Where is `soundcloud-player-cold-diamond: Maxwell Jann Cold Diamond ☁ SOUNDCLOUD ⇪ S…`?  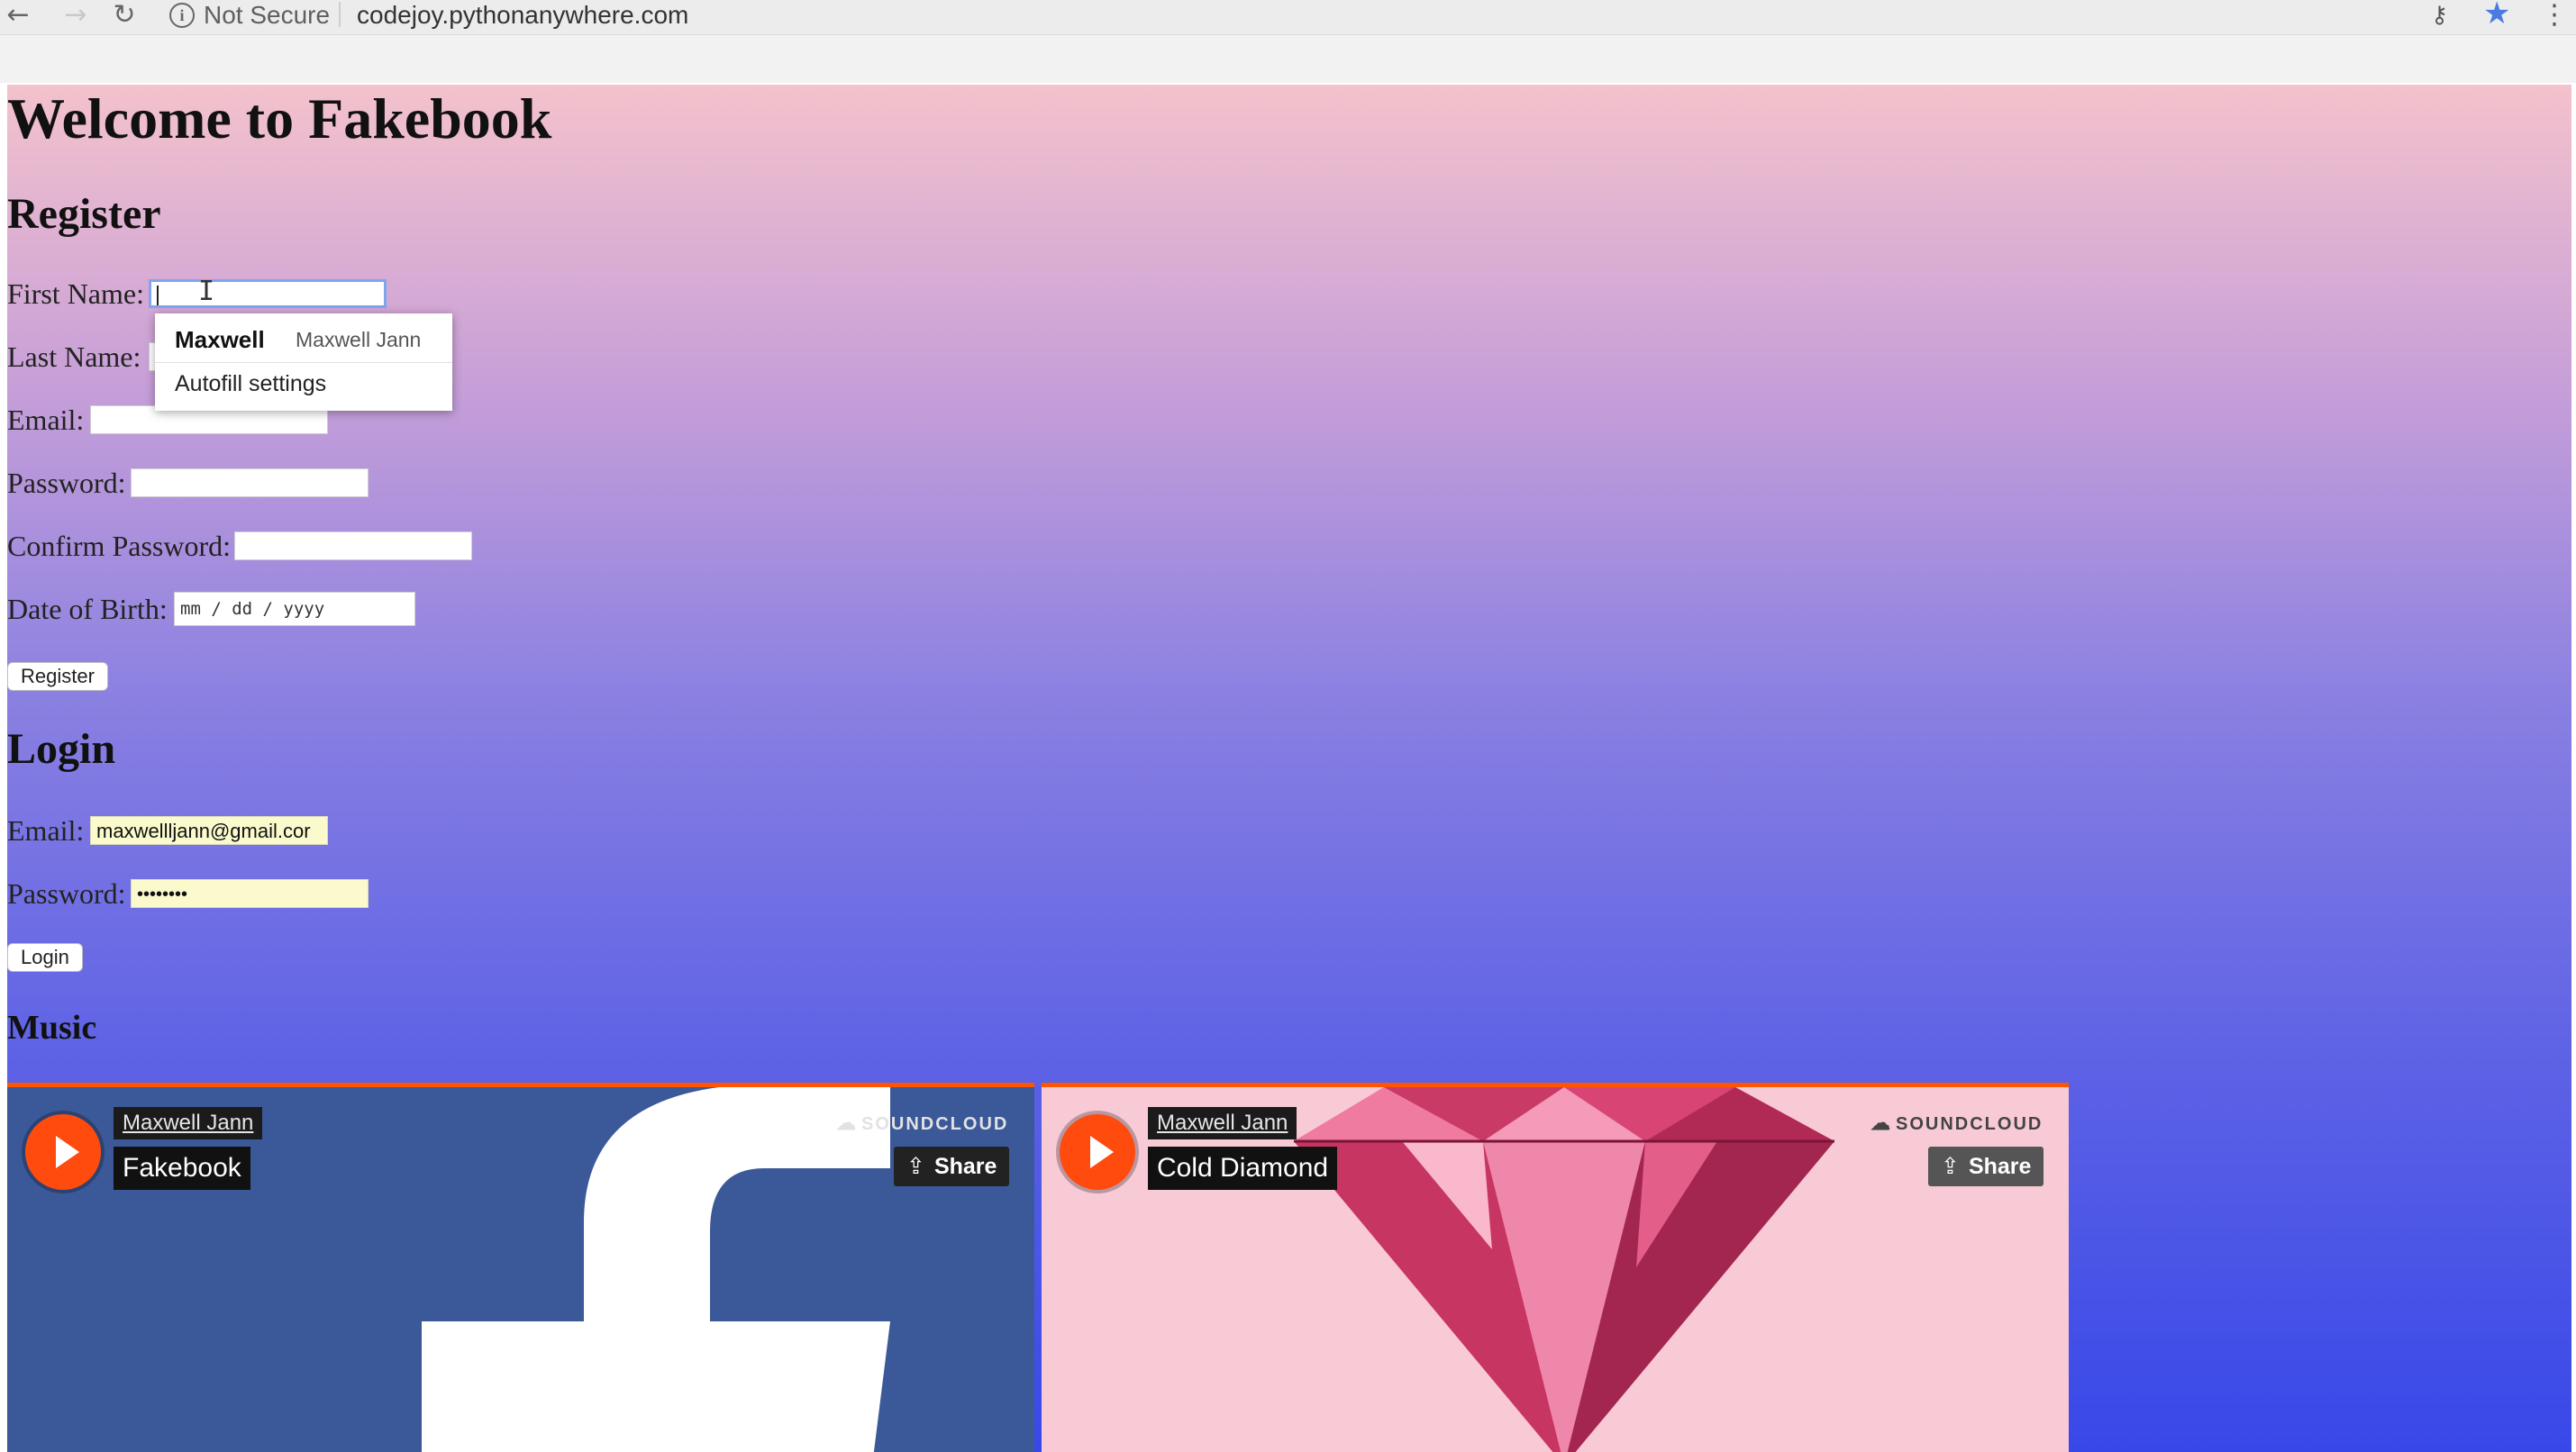
soundcloud-player-cold-diamond: Maxwell Jann Cold Diamond ☁ SOUNDCLOUD ⇪ S… is located at coordinates (1555, 1267).